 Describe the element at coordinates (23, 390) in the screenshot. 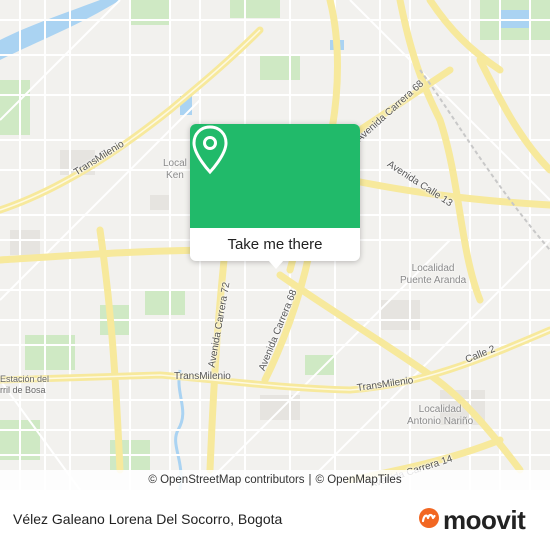

I see `bosa-line2: rril de Bosa` at that location.